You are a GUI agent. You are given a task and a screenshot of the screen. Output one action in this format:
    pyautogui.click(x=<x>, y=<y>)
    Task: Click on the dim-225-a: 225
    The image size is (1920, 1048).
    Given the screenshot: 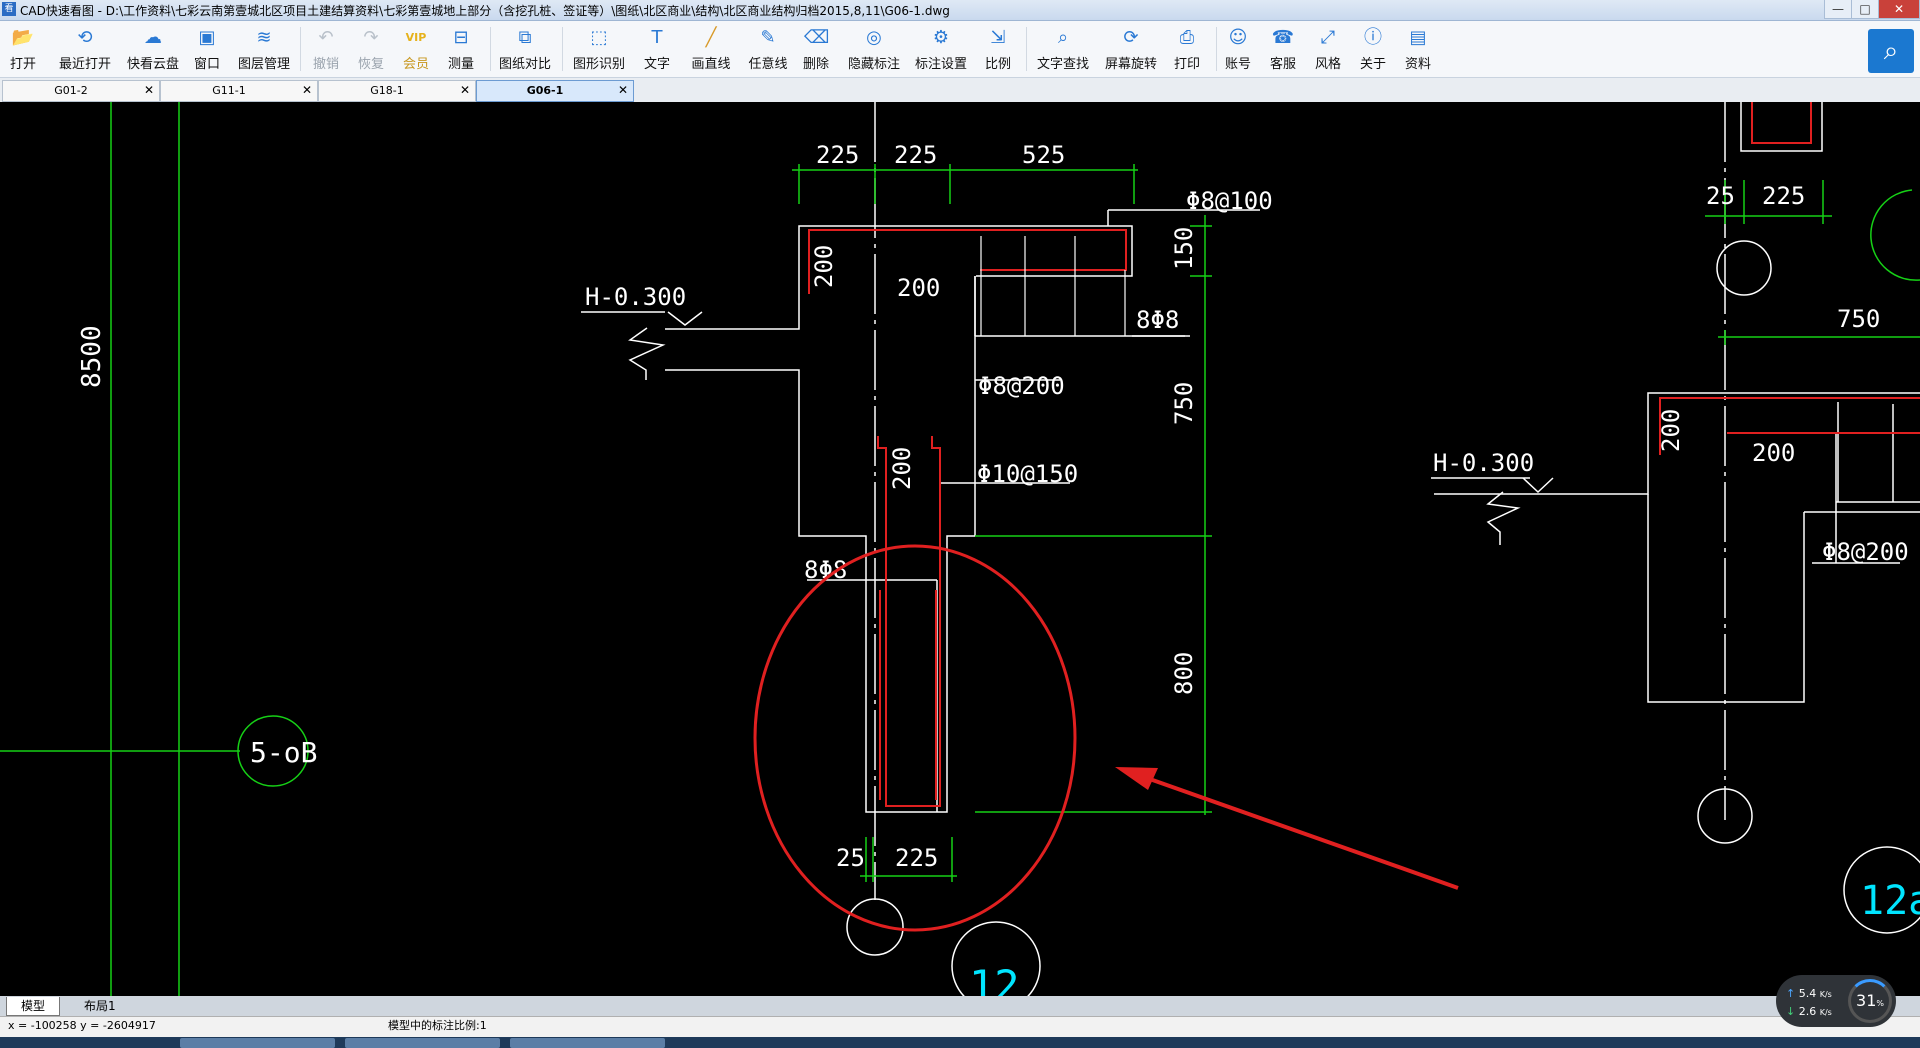 What is the action you would take?
    pyautogui.click(x=837, y=155)
    